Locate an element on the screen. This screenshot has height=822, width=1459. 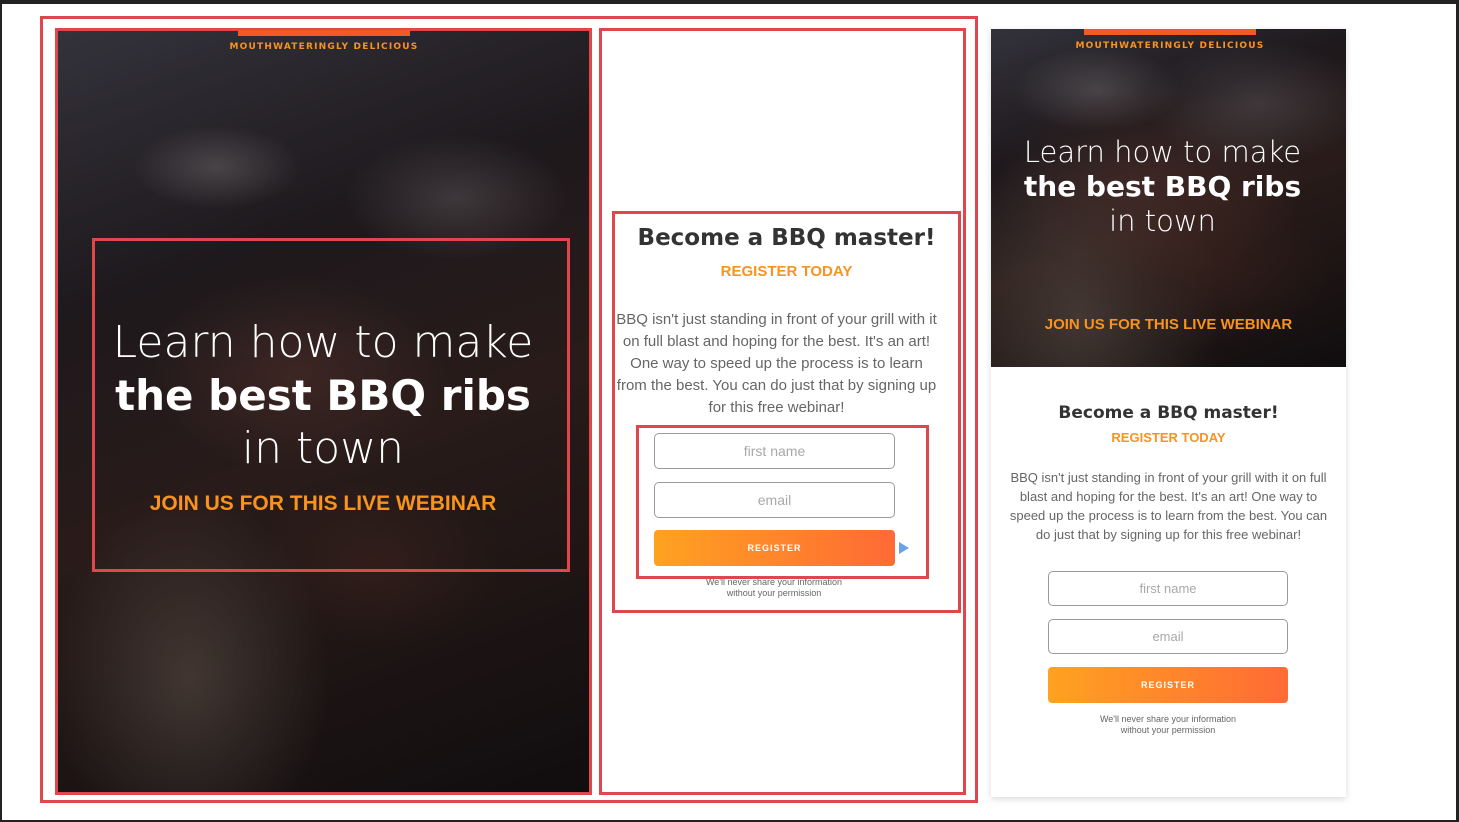
preview-privacy-line-1: We'll never share your information is located at coordinates (1168, 719).